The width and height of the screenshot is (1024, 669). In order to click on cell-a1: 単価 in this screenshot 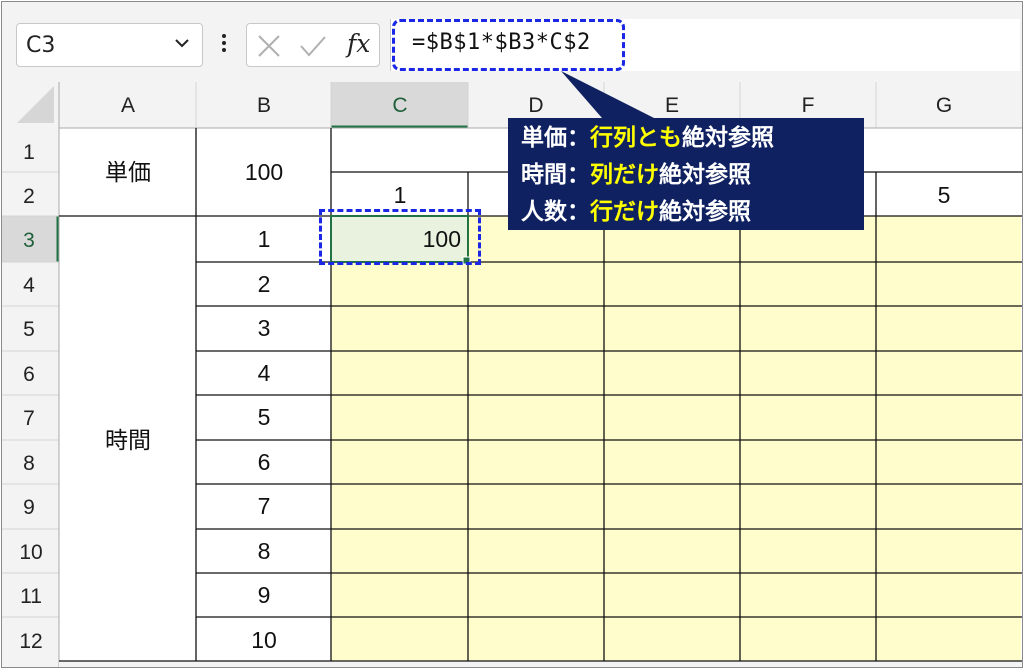, I will do `click(128, 172)`.